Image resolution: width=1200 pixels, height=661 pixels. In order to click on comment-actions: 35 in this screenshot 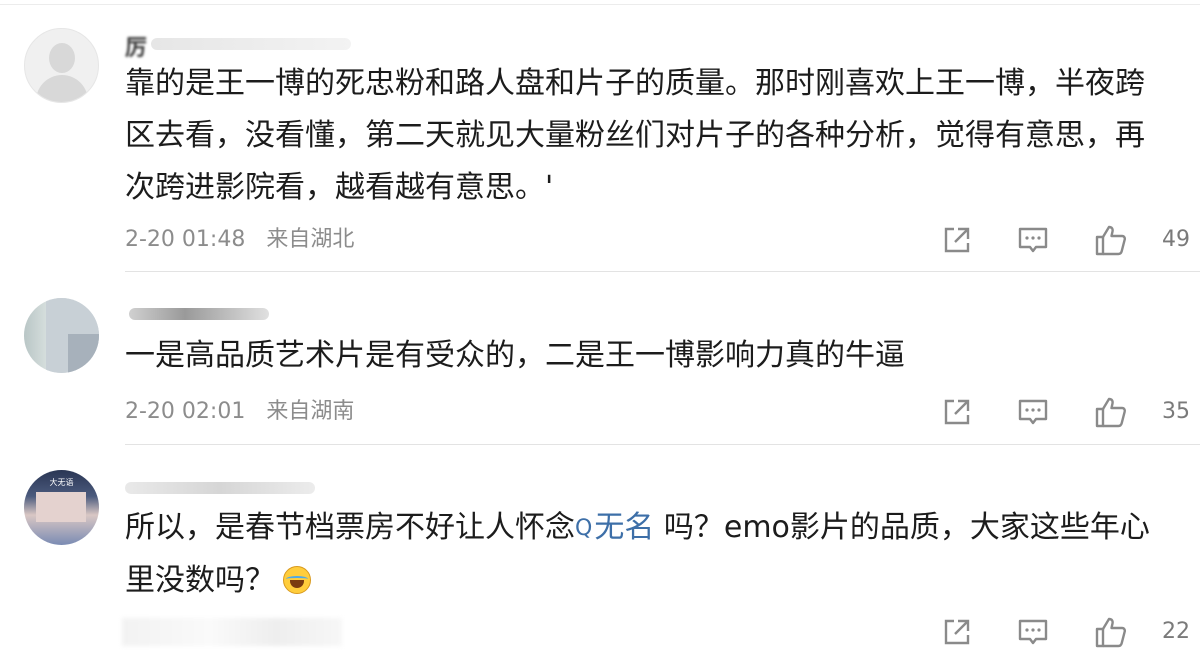, I will do `click(1070, 412)`.